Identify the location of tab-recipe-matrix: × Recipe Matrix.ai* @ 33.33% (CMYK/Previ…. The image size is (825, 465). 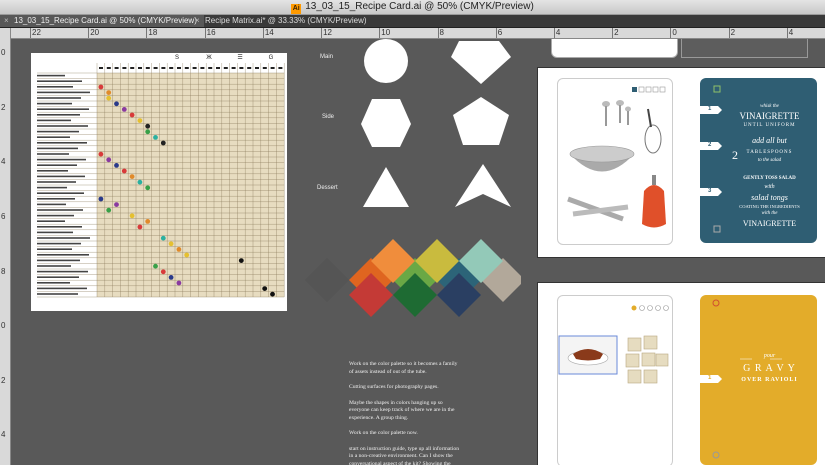
(293, 21).